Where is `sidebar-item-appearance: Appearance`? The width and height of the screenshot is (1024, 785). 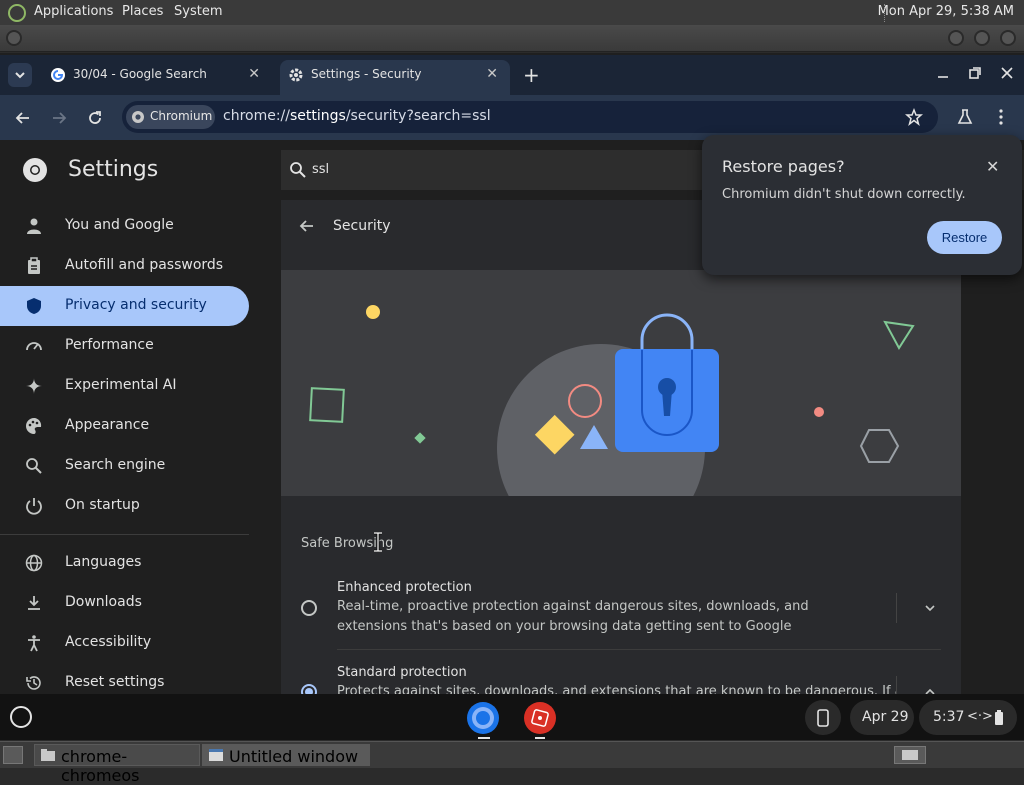
sidebar-item-appearance: Appearance is located at coordinates (124, 426).